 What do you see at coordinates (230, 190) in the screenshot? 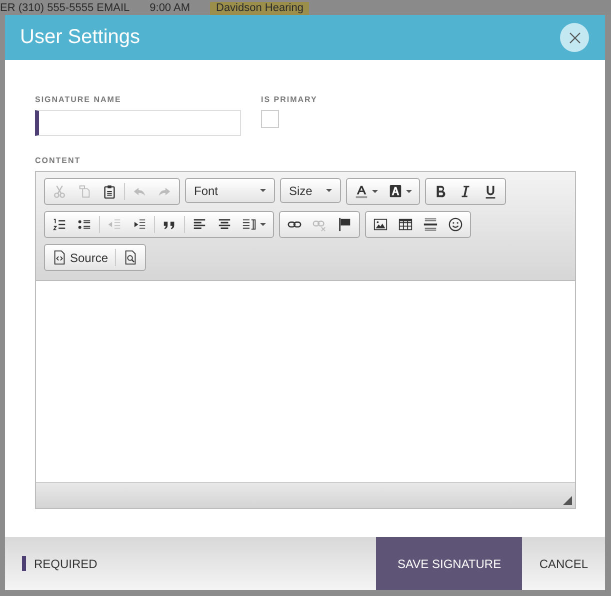
I see `dropdown: Font` at bounding box center [230, 190].